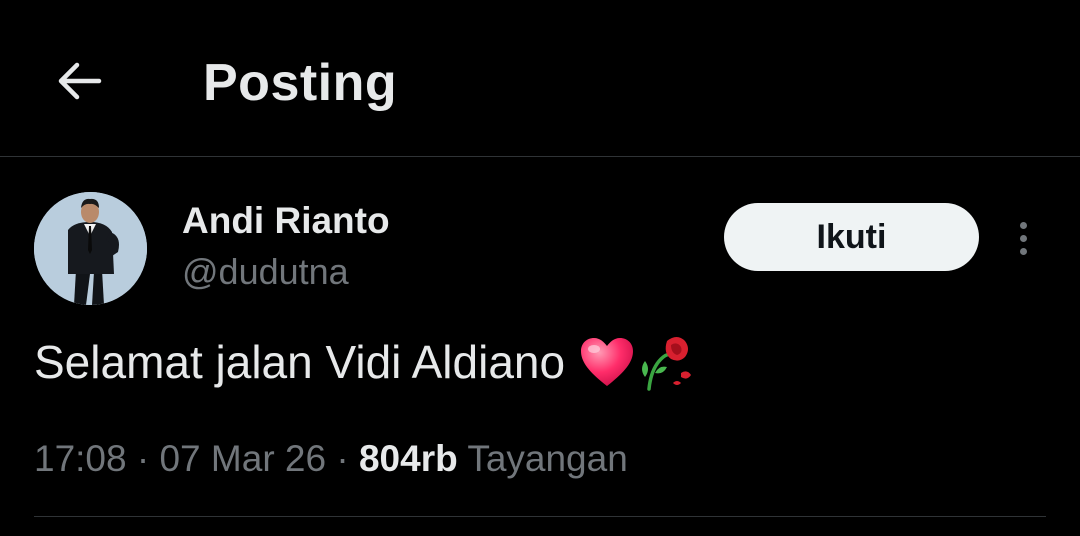 The height and width of the screenshot is (536, 1080). I want to click on avatar, so click(90, 248).